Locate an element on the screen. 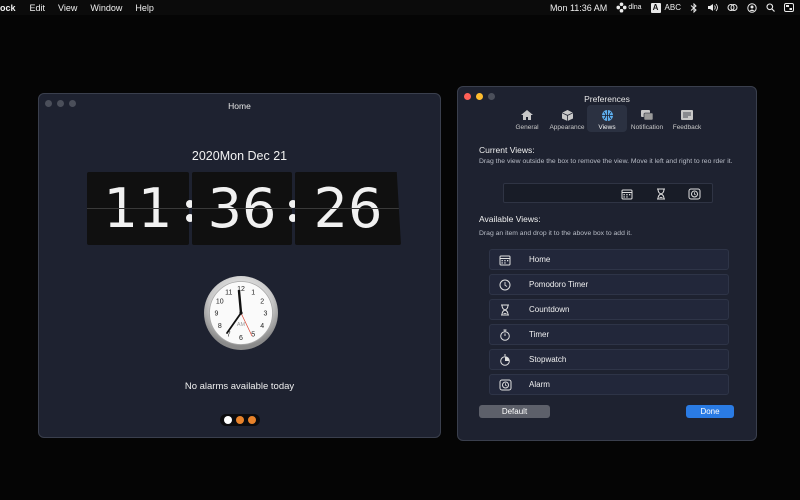 The width and height of the screenshot is (800, 500). tab-feedback: Feedback is located at coordinates (687, 118).